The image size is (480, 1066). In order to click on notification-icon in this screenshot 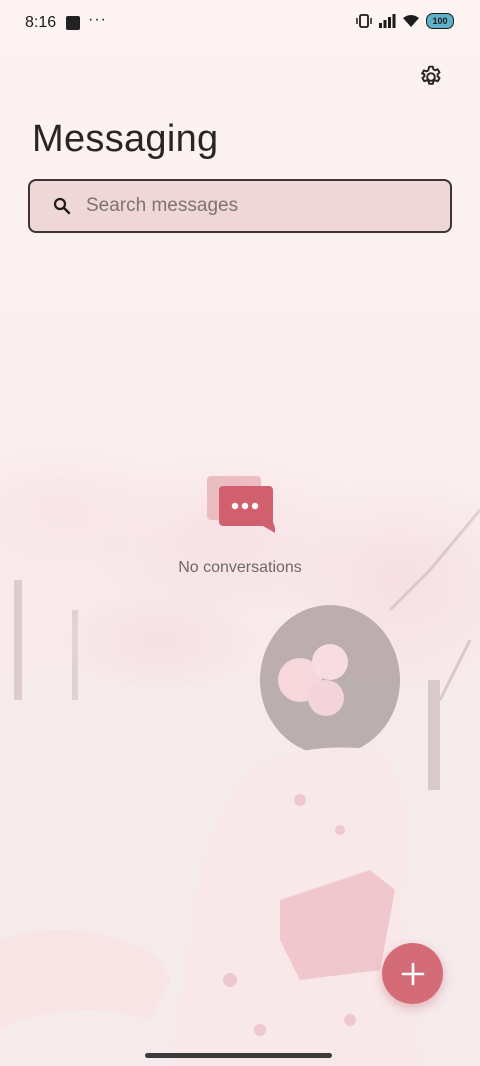, I will do `click(73, 23)`.